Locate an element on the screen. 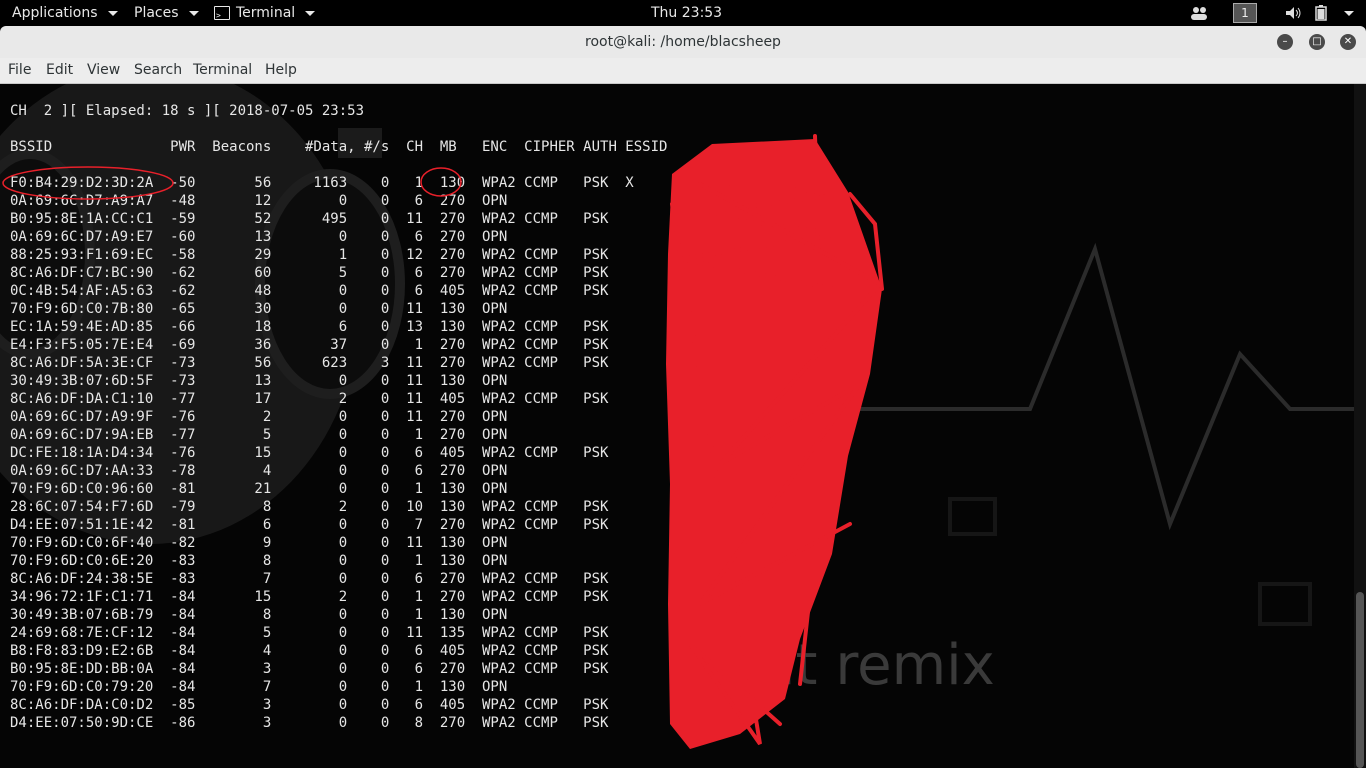 The image size is (1366, 768). terminal-app-label: Terminal is located at coordinates (266, 13).